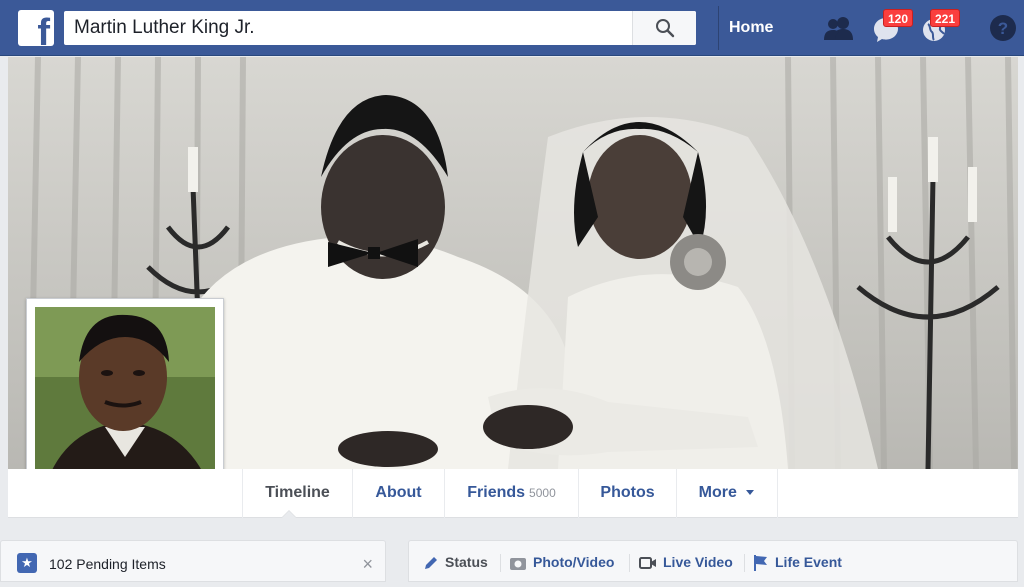  I want to click on tab-photos: Photos, so click(627, 493).